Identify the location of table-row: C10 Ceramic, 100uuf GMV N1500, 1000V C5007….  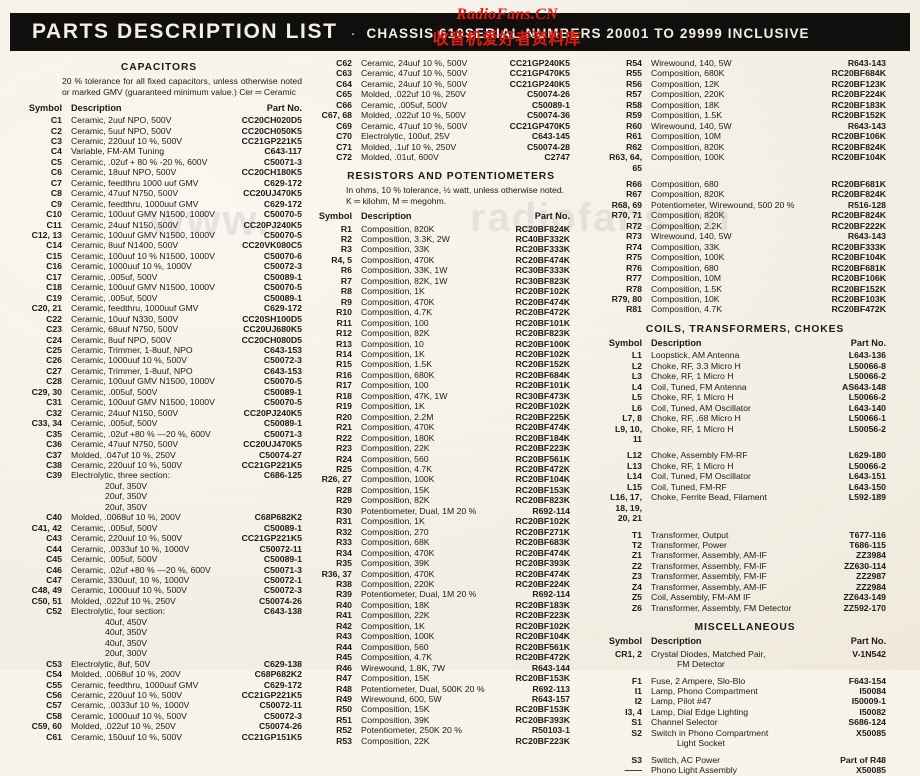
(159, 214).